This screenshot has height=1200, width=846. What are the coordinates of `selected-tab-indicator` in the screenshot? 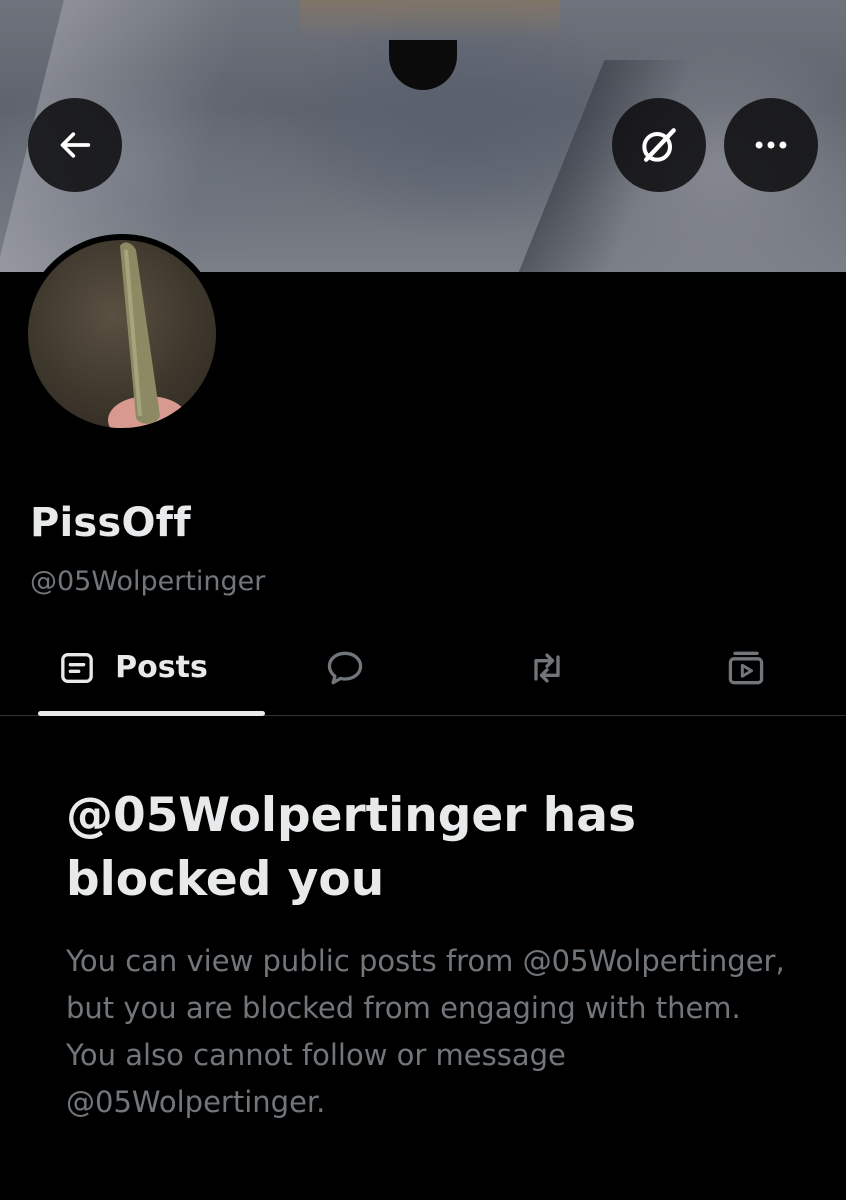 It's located at (151, 713).